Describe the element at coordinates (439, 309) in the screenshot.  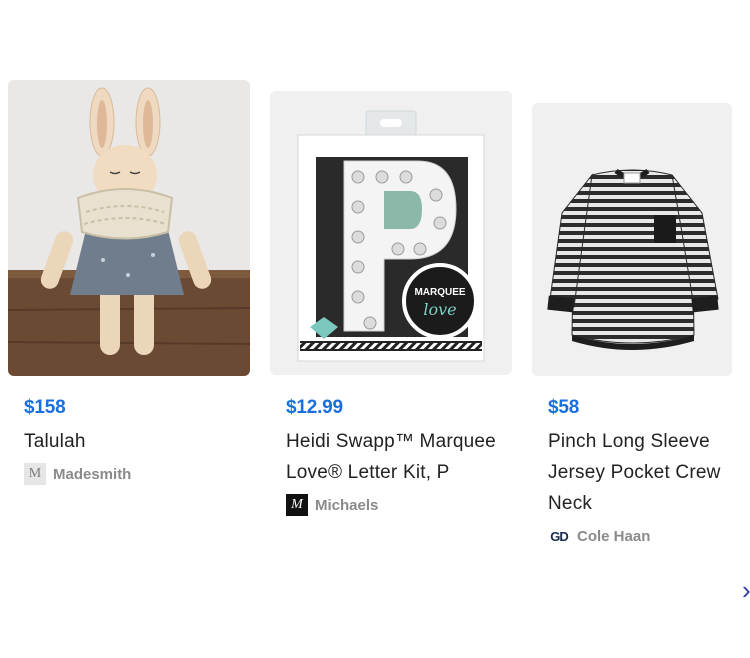
I see `svg-text: love` at that location.